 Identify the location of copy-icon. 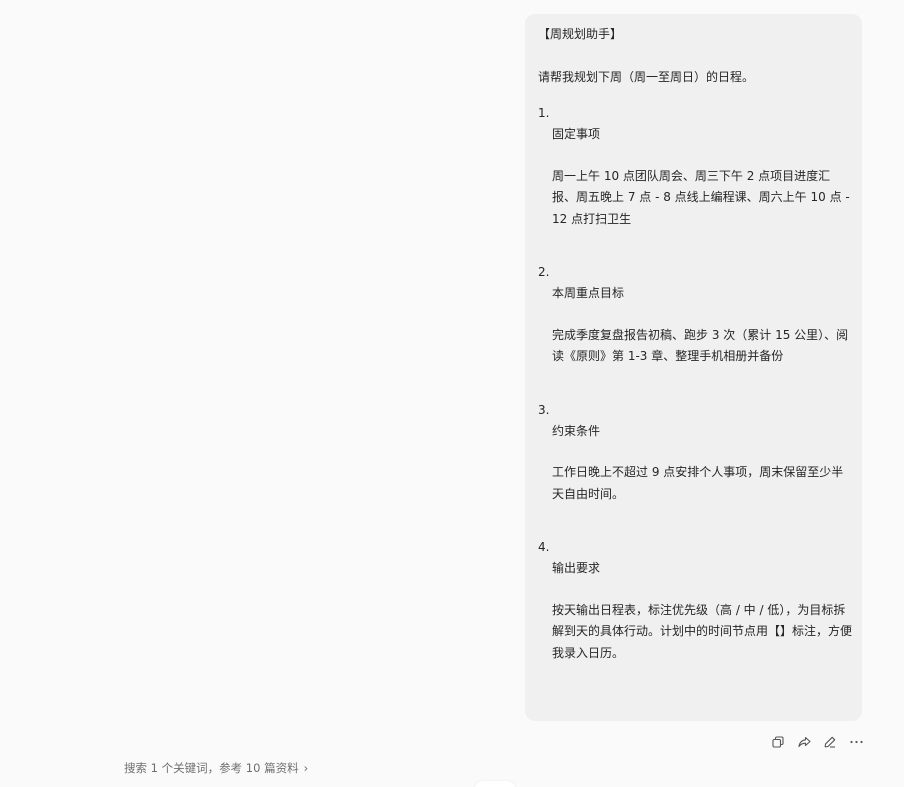
(778, 742).